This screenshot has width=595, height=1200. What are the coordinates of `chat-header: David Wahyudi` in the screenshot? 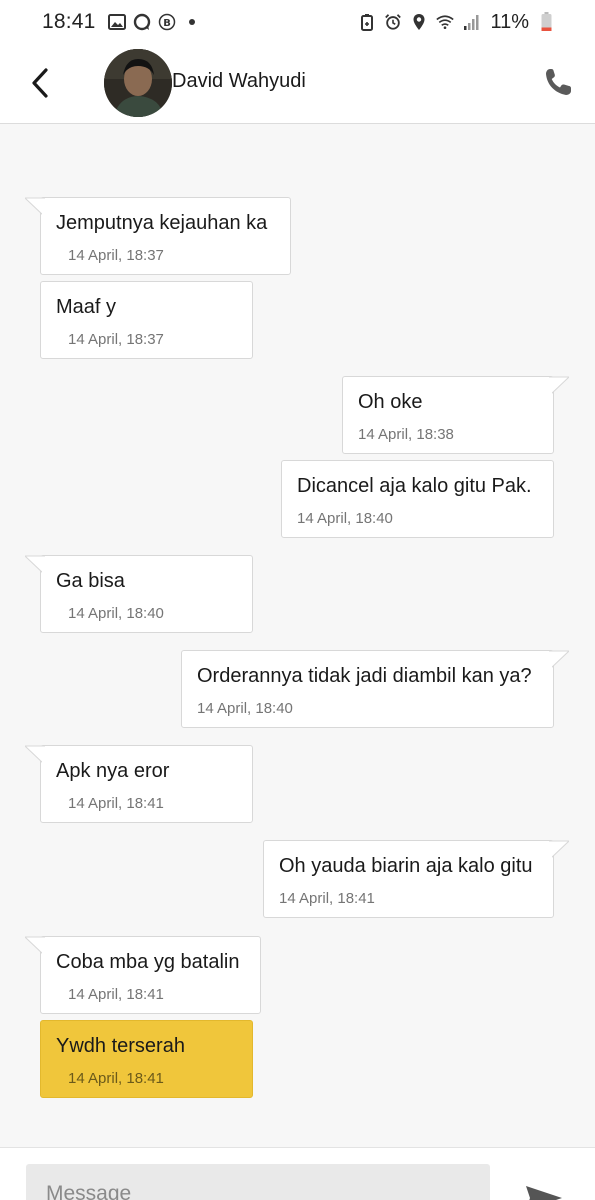 It's located at (297, 84).